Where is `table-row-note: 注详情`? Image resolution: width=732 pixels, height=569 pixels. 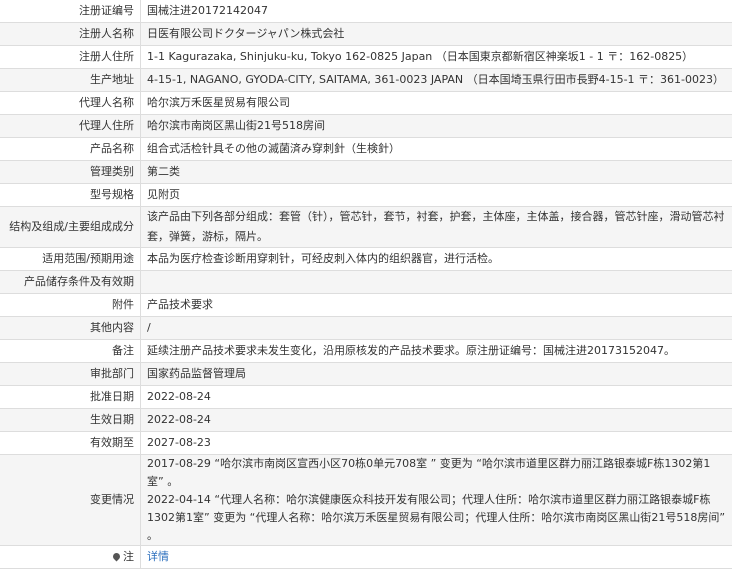 table-row-note: 注详情 is located at coordinates (366, 557).